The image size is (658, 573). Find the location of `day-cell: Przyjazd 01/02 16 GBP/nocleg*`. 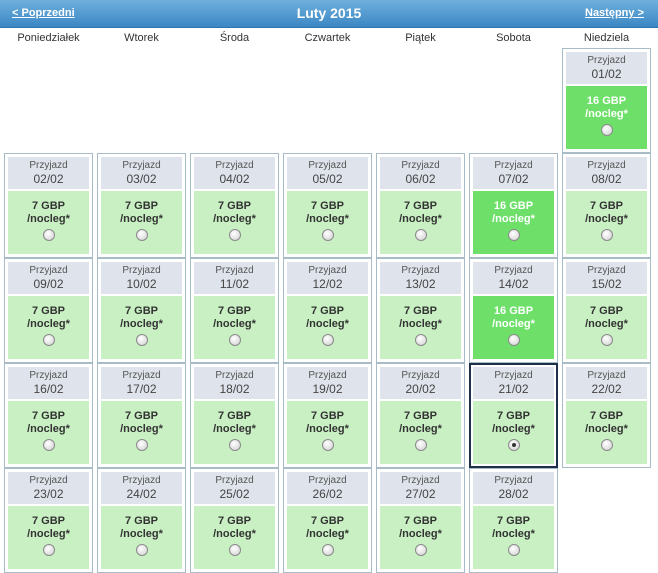

day-cell: Przyjazd 01/02 16 GBP/nocleg* is located at coordinates (606, 100).